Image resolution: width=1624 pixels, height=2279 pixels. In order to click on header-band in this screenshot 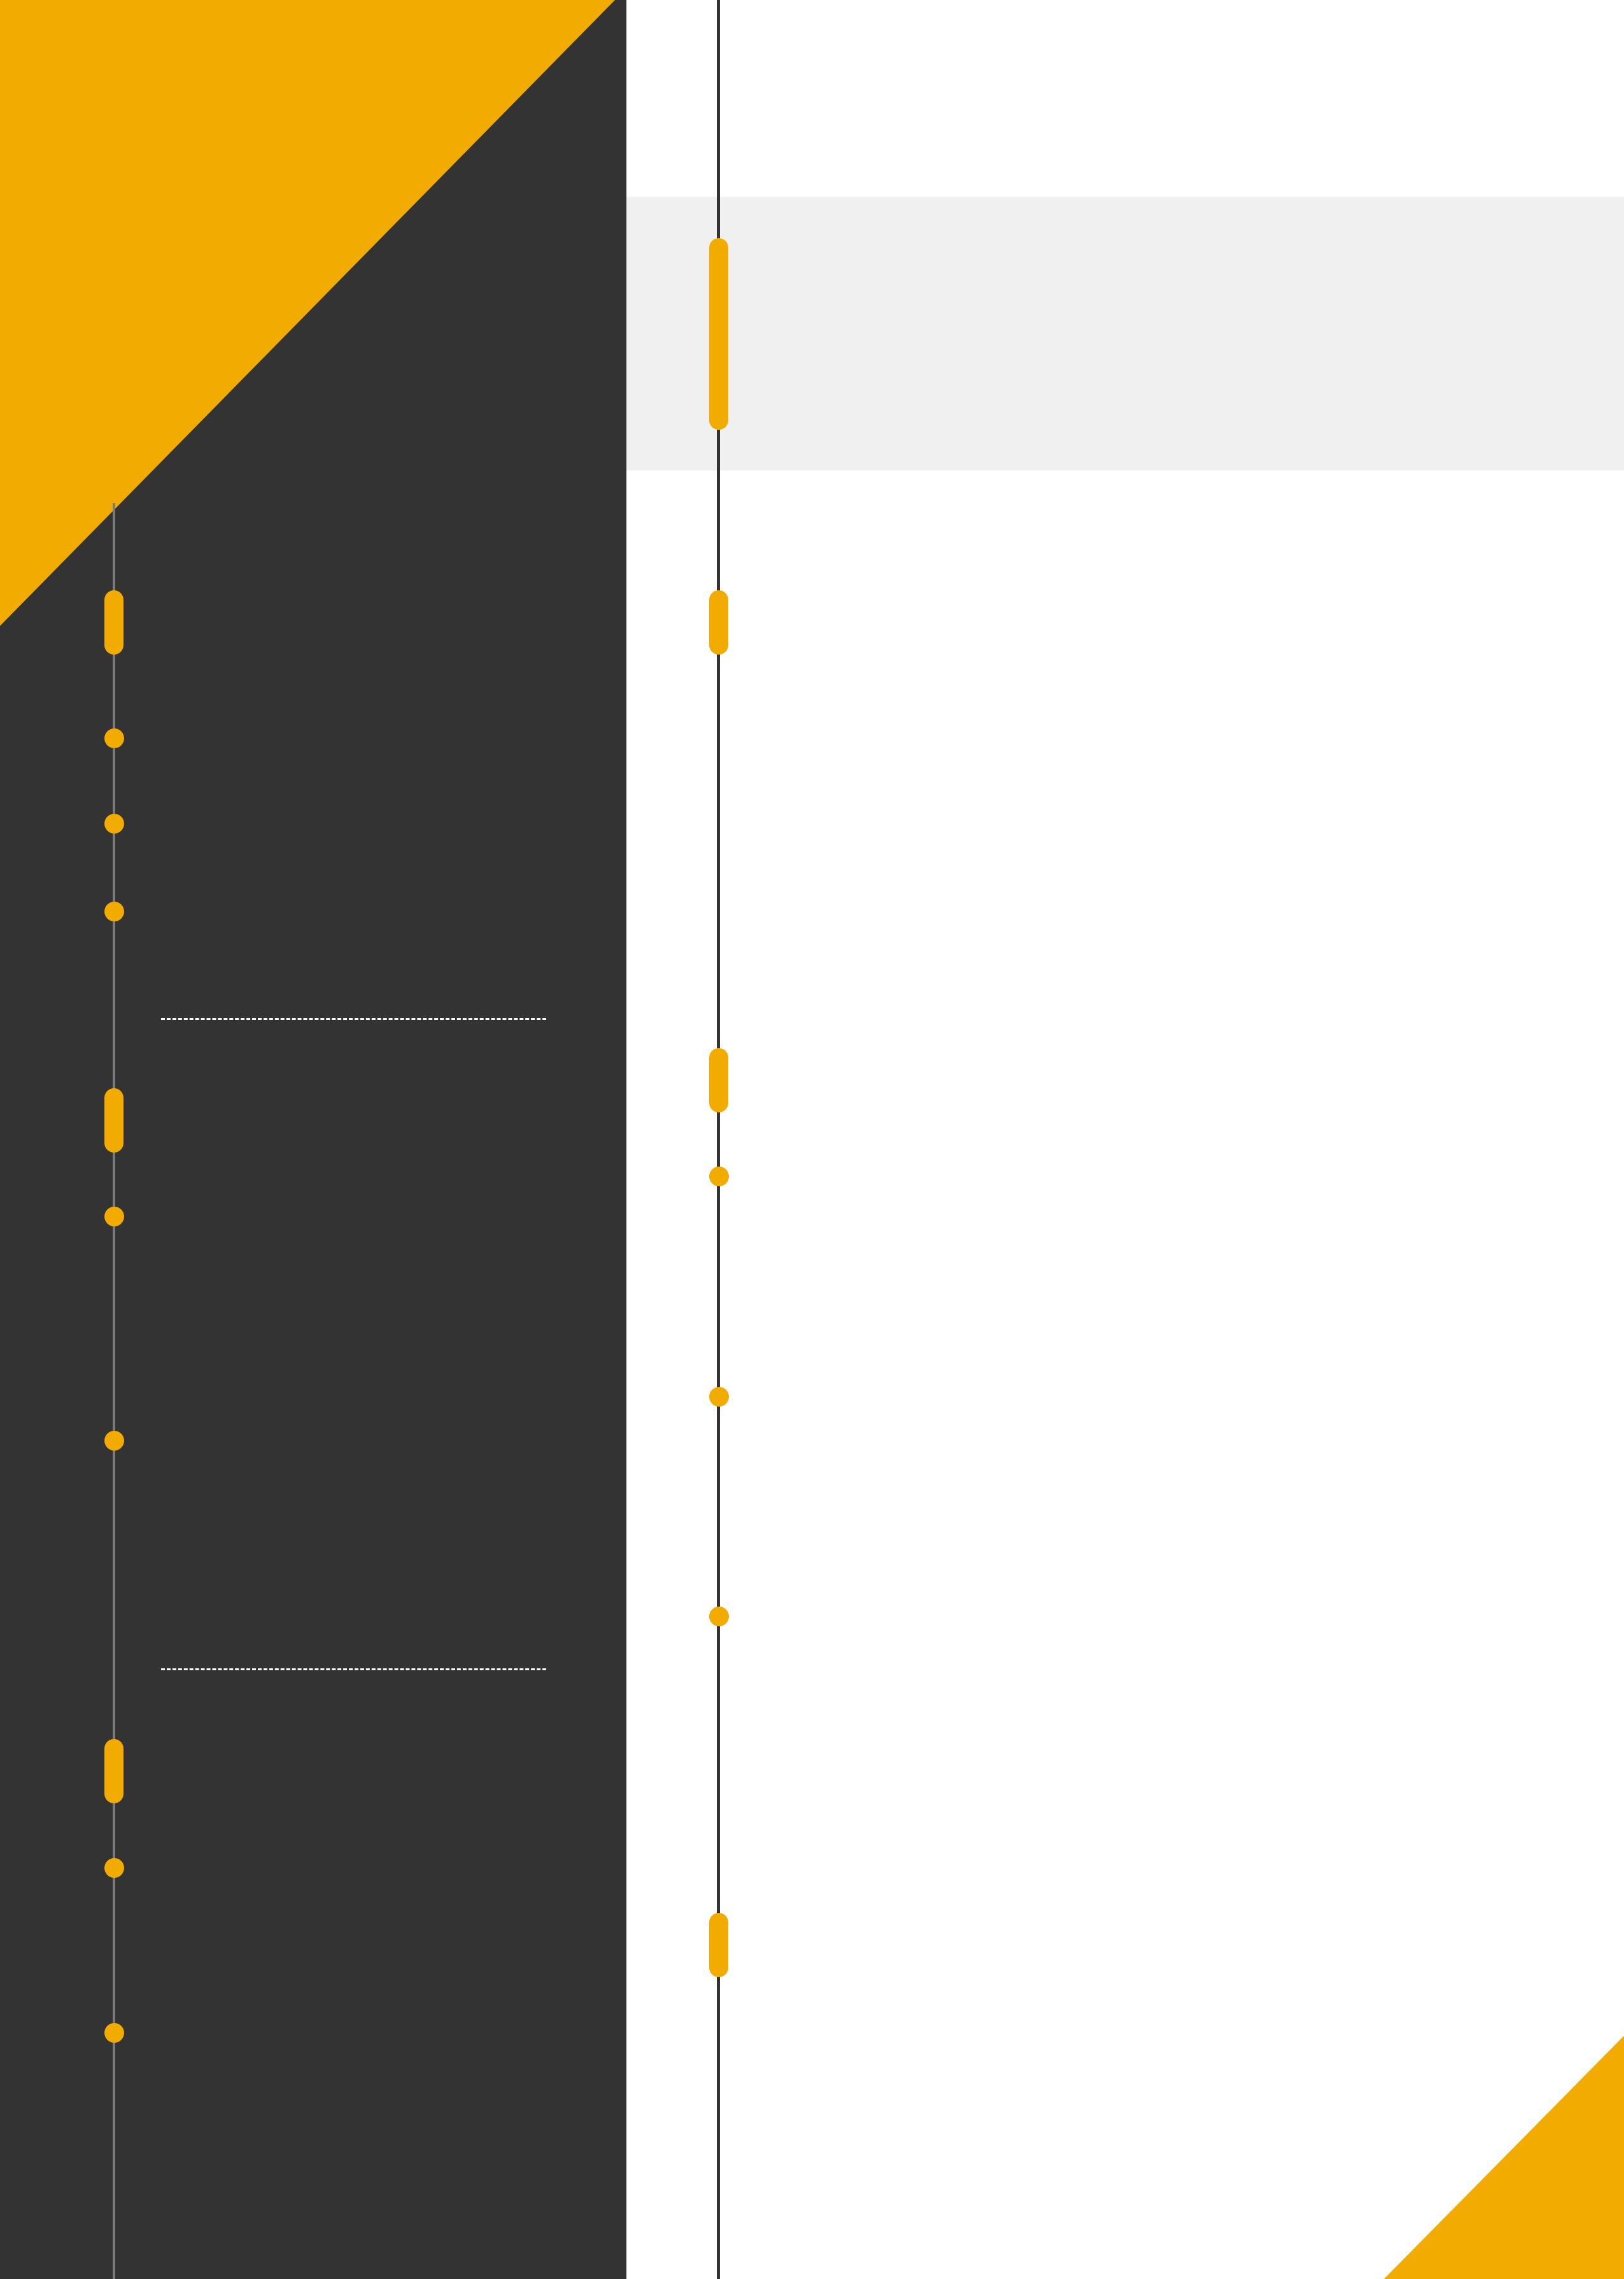, I will do `click(1125, 334)`.